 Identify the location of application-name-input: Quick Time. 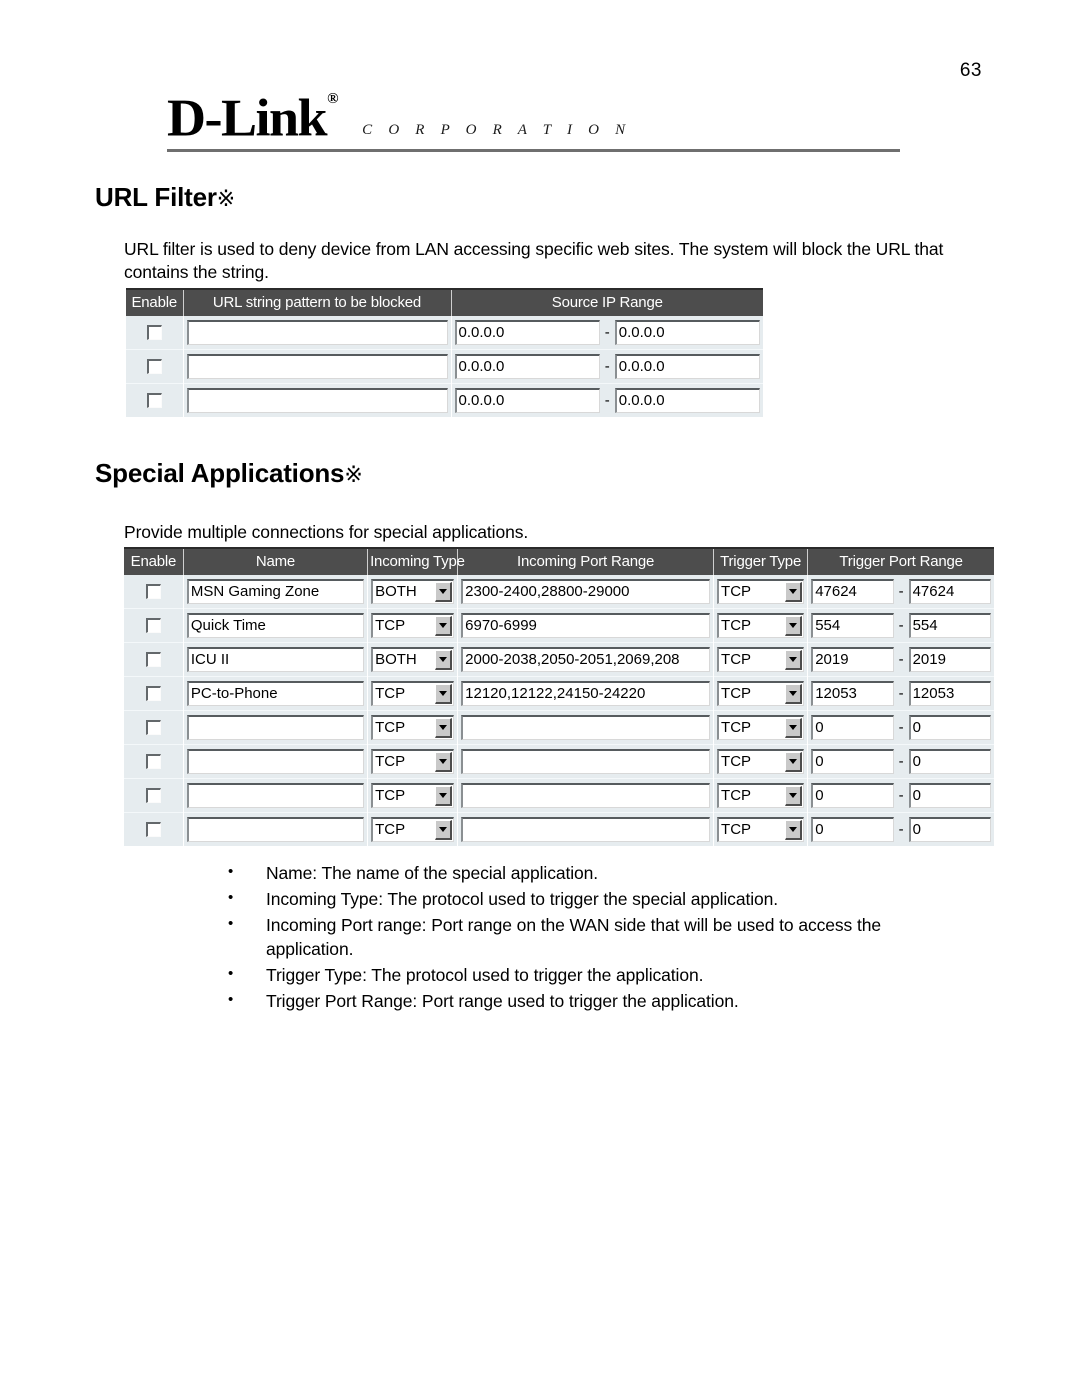
(275, 625).